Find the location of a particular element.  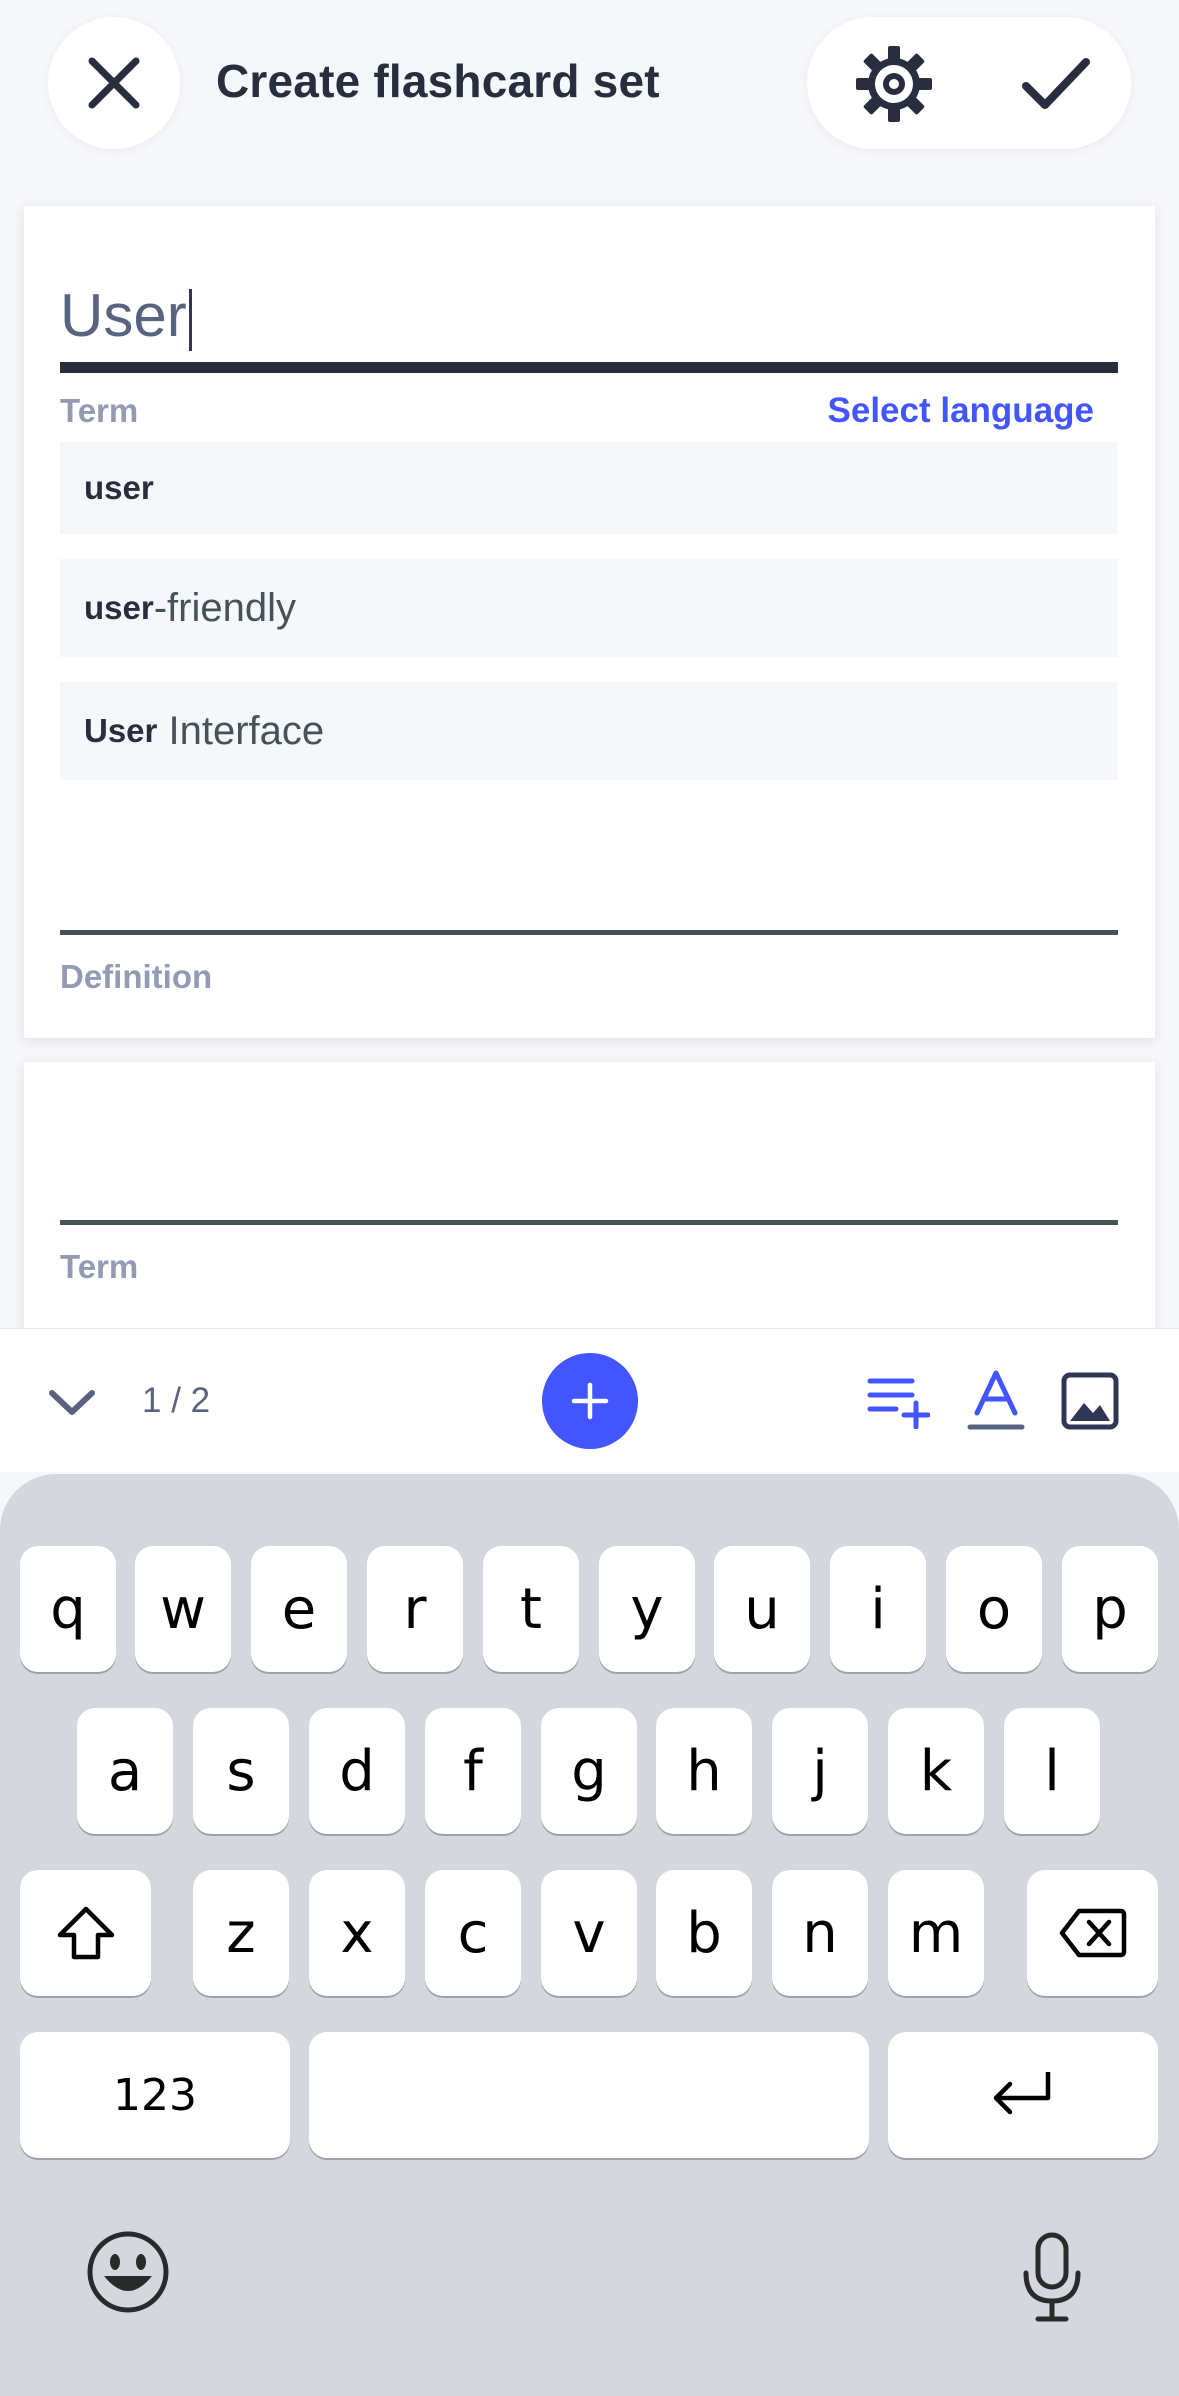

emoji-icon is located at coordinates (128, 2272).